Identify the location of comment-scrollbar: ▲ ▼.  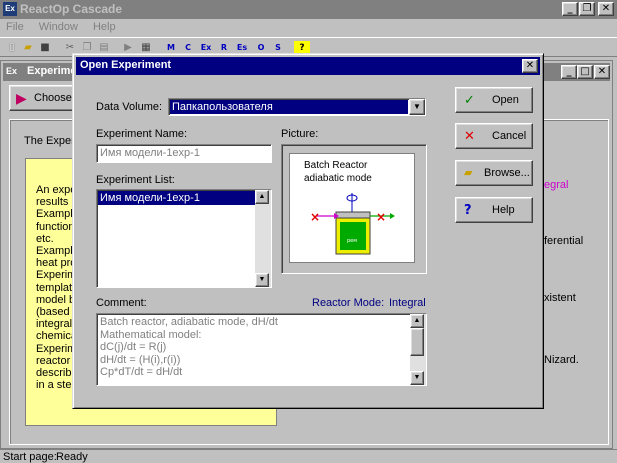
(418, 349).